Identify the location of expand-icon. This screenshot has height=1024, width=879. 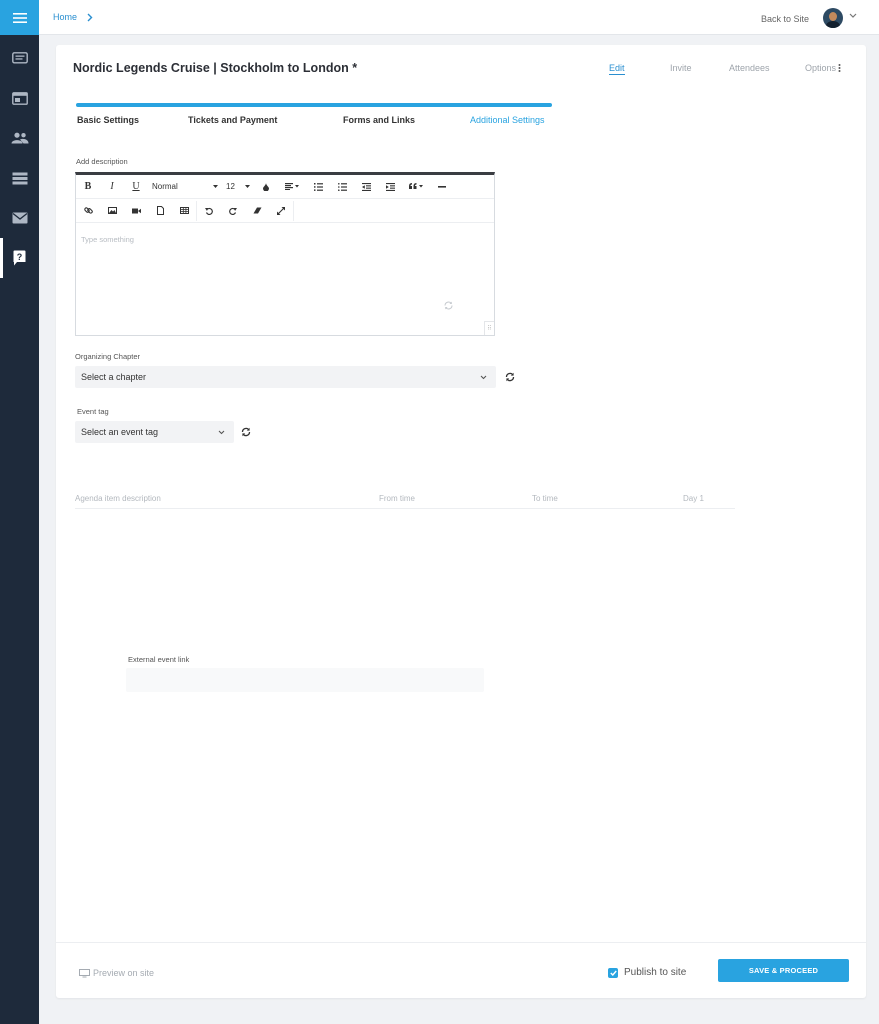
(281, 210).